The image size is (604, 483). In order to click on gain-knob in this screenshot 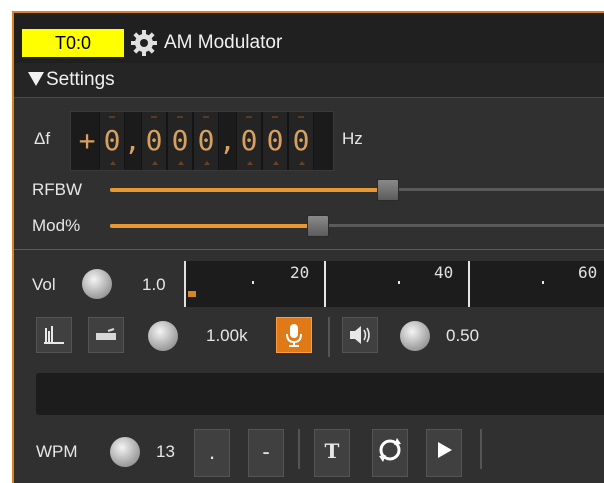, I will do `click(415, 336)`.